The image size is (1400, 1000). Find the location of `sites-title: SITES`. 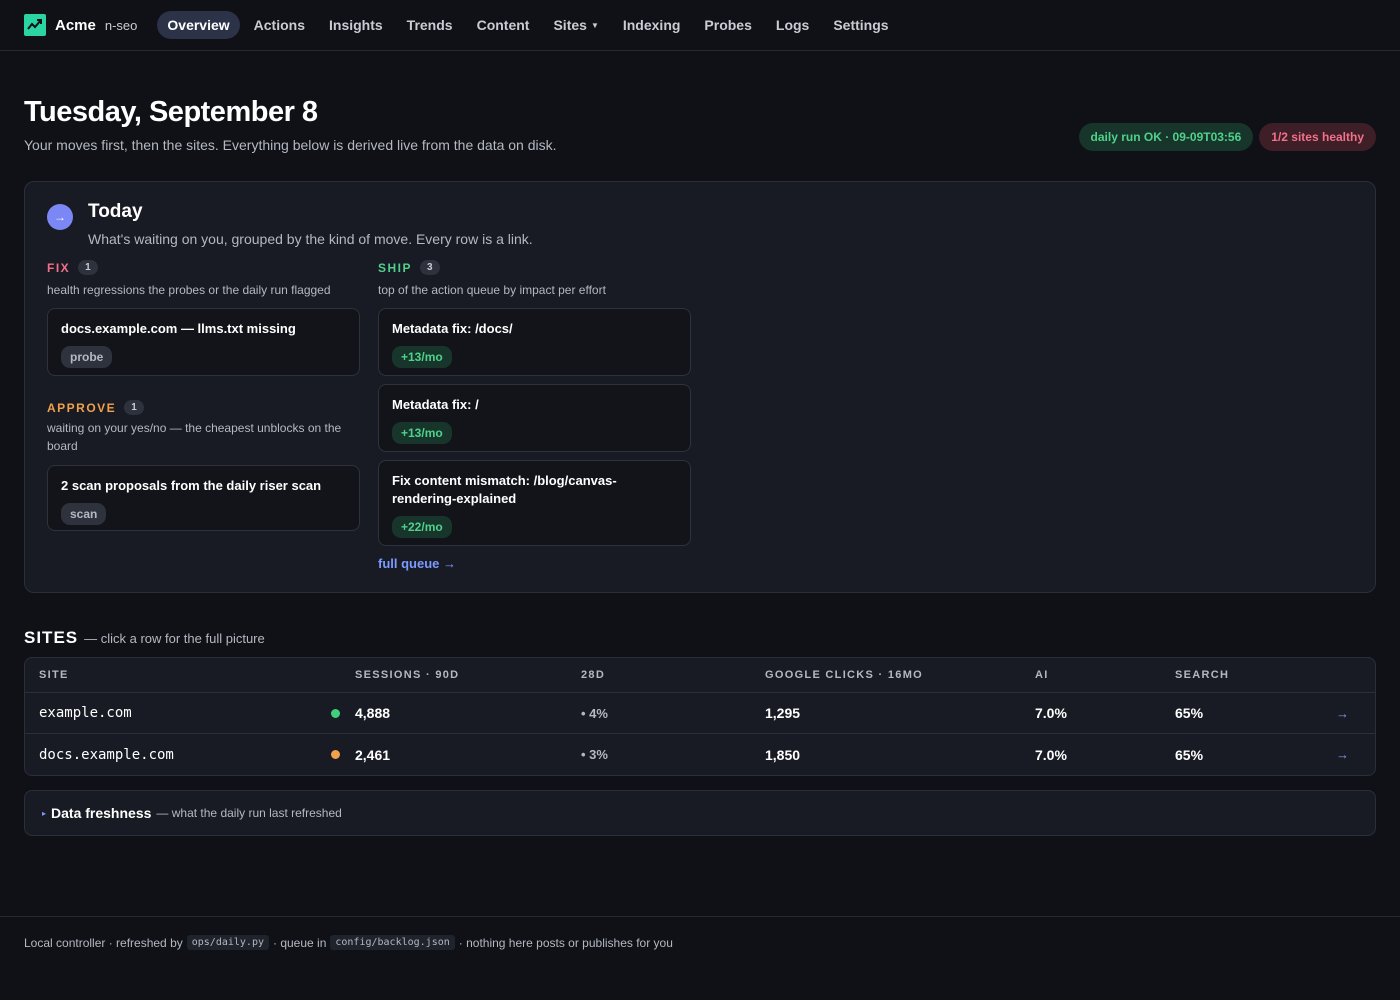

sites-title: SITES is located at coordinates (51, 637).